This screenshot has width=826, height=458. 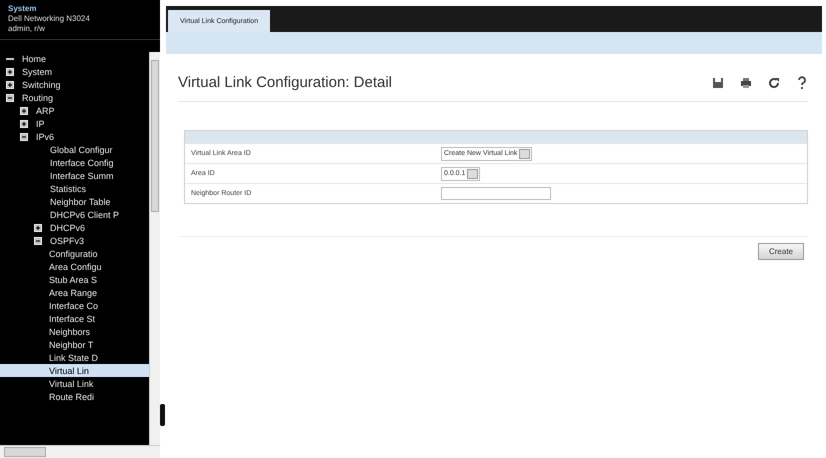 I want to click on tree-item: IP, so click(x=40, y=123).